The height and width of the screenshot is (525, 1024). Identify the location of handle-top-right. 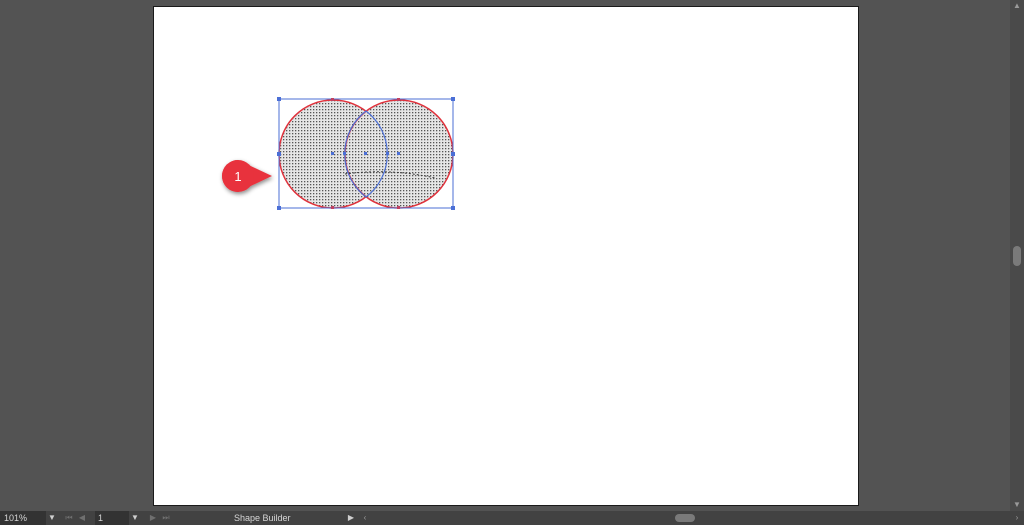
(453, 99).